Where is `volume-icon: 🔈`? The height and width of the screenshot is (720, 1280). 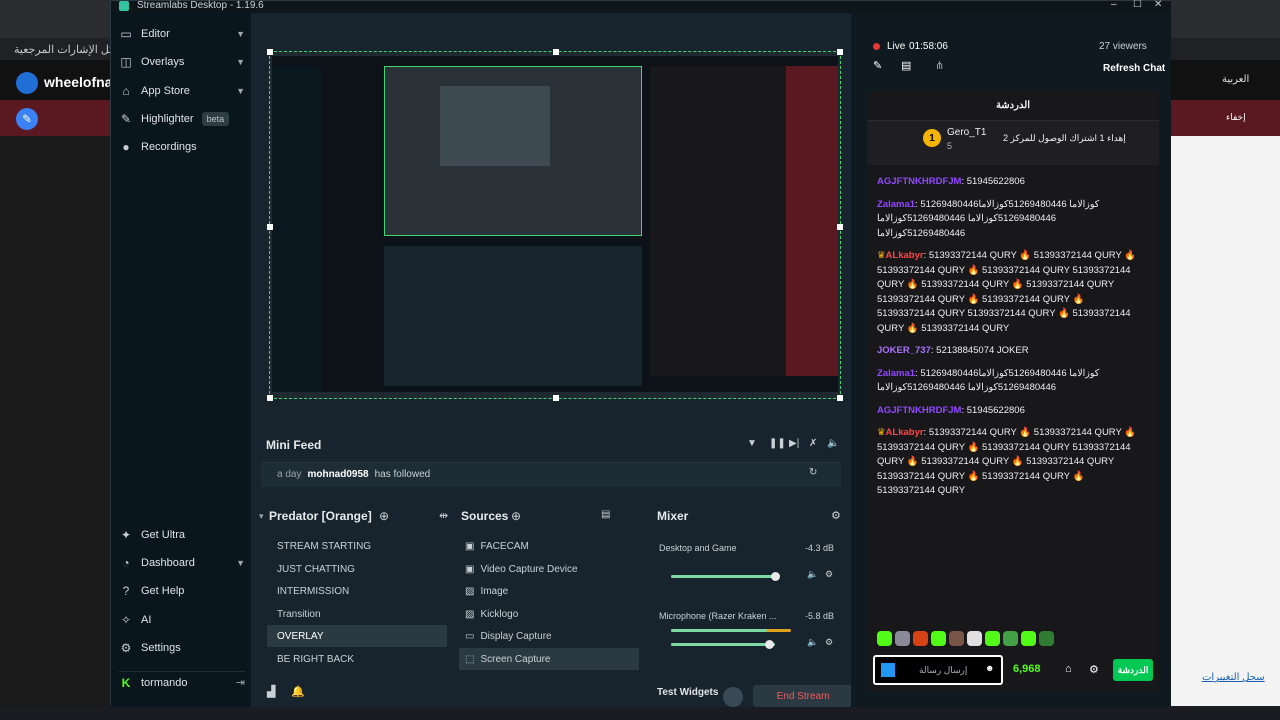
volume-icon: 🔈 is located at coordinates (833, 443).